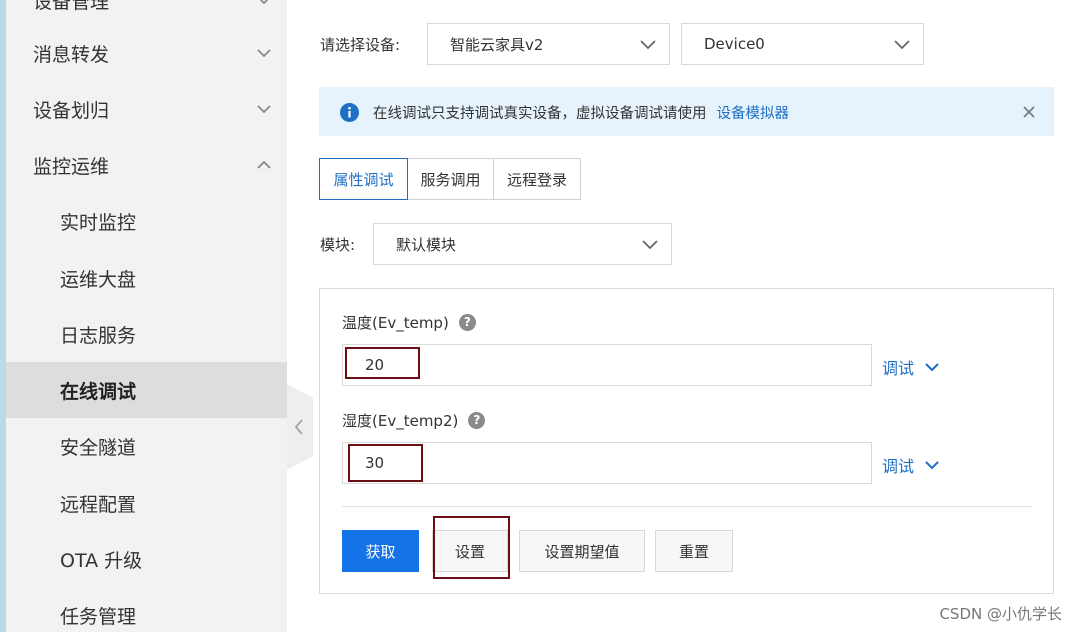  Describe the element at coordinates (1029, 112) in the screenshot. I see `close-icon` at that location.